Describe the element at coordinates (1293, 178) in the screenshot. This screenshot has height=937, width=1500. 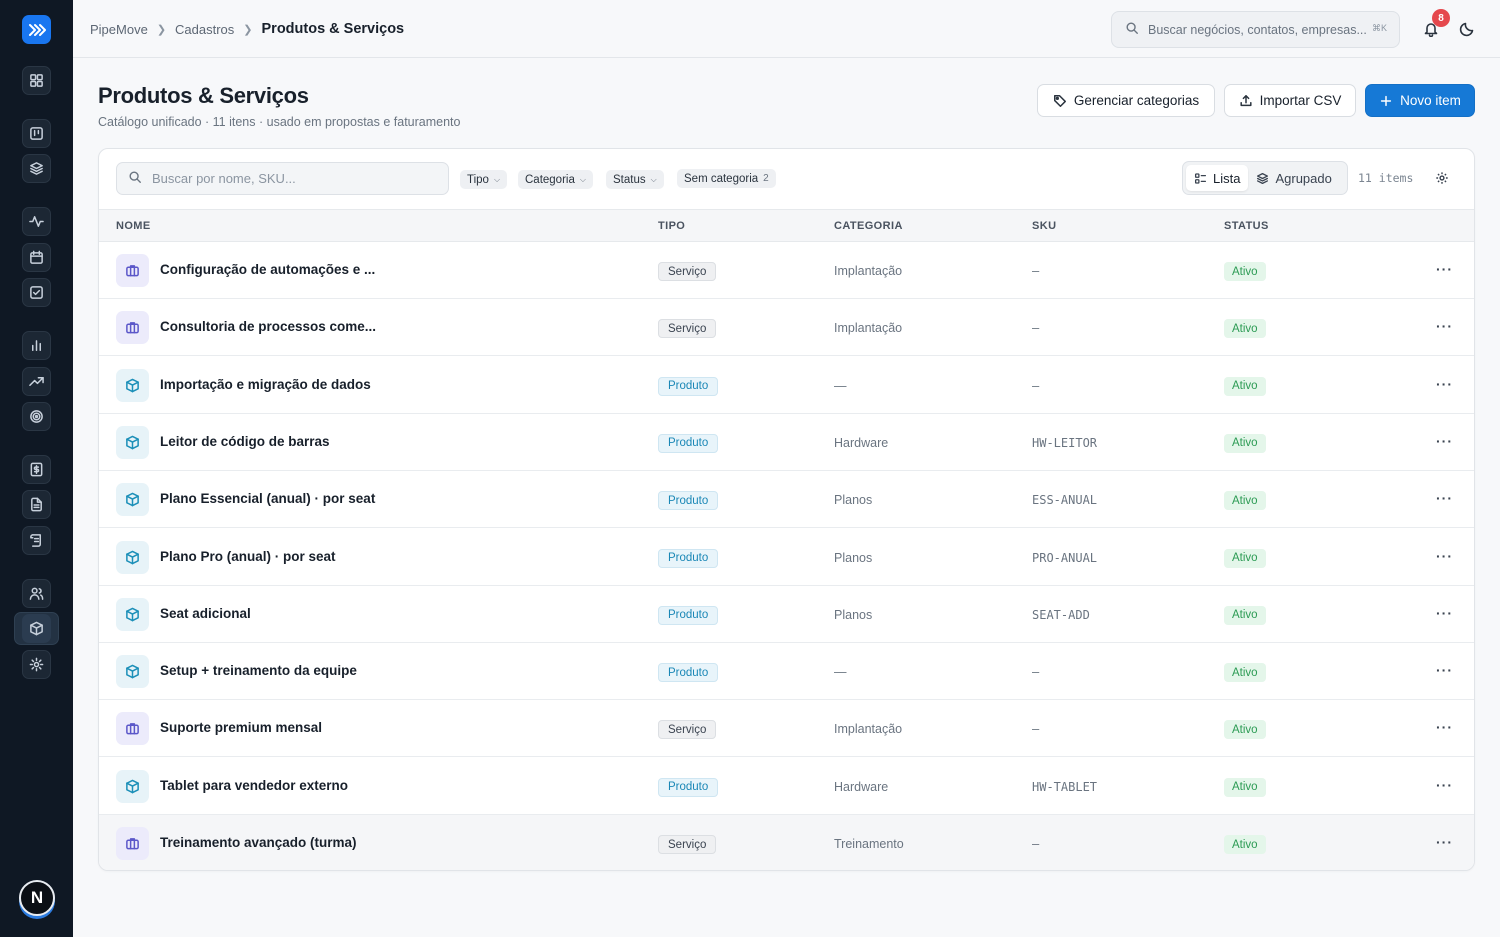
I see `view-grouped-option: Agrupado` at that location.